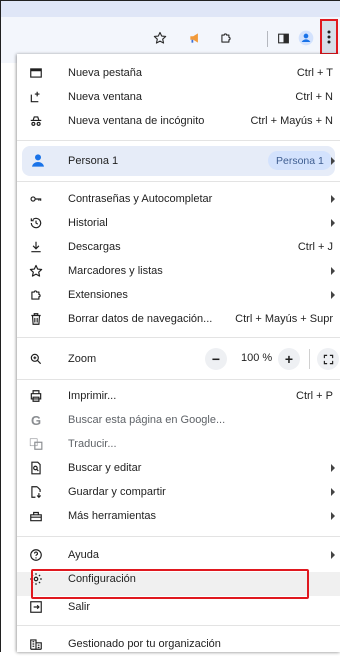 The height and width of the screenshot is (656, 340). I want to click on side-panel-icon, so click(283, 38).